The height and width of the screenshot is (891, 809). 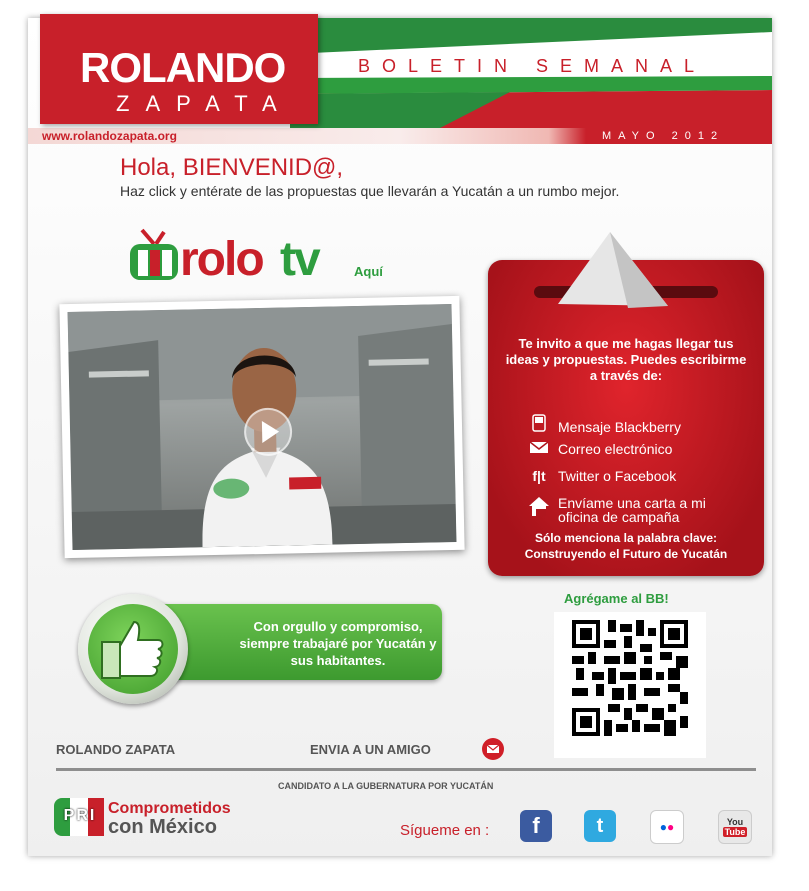 I want to click on keyword-line-2: Construyendo el Futuro de Yucatán, so click(x=626, y=554).